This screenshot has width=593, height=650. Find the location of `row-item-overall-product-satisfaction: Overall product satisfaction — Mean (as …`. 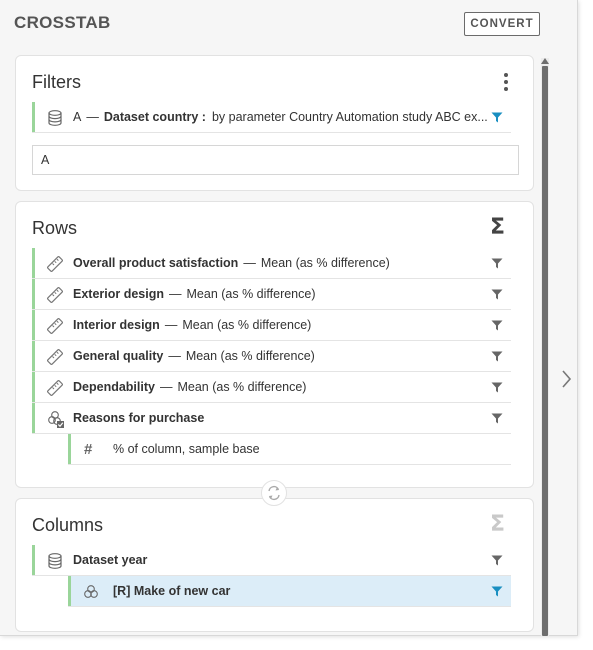

row-item-overall-product-satisfaction: Overall product satisfaction — Mean (as … is located at coordinates (271, 263).